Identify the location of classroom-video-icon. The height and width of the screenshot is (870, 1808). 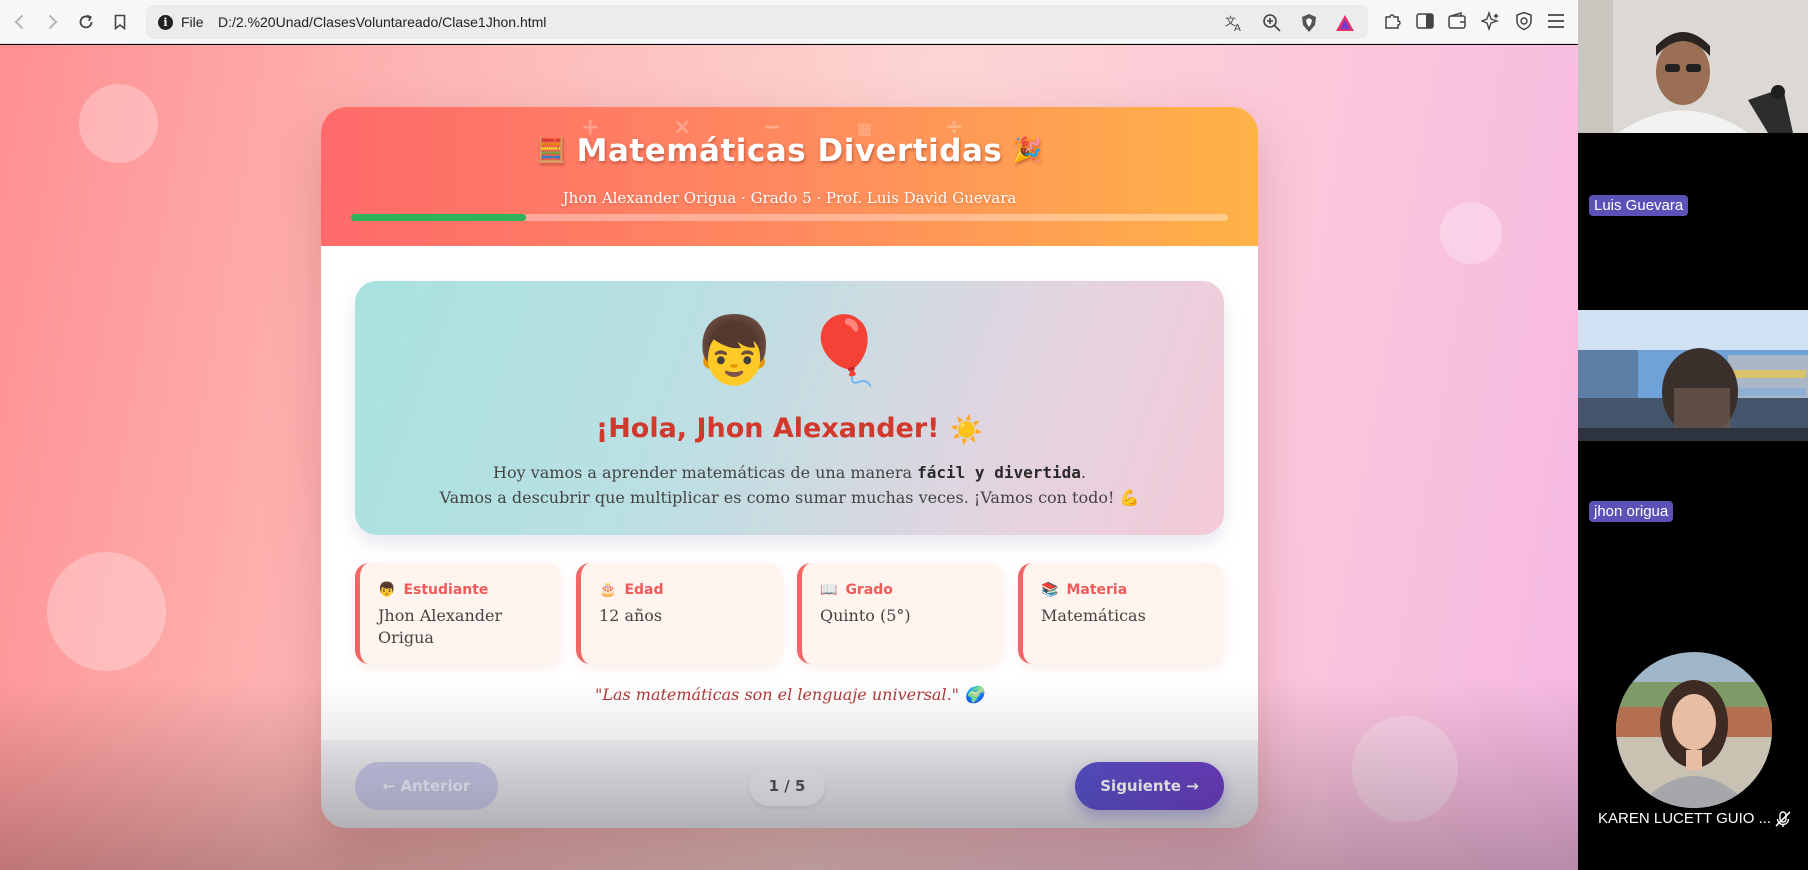
(1693, 375).